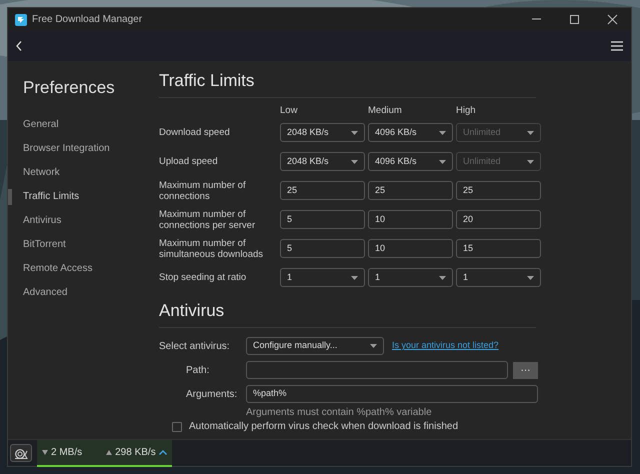  I want to click on field-label: Path:, so click(198, 371).